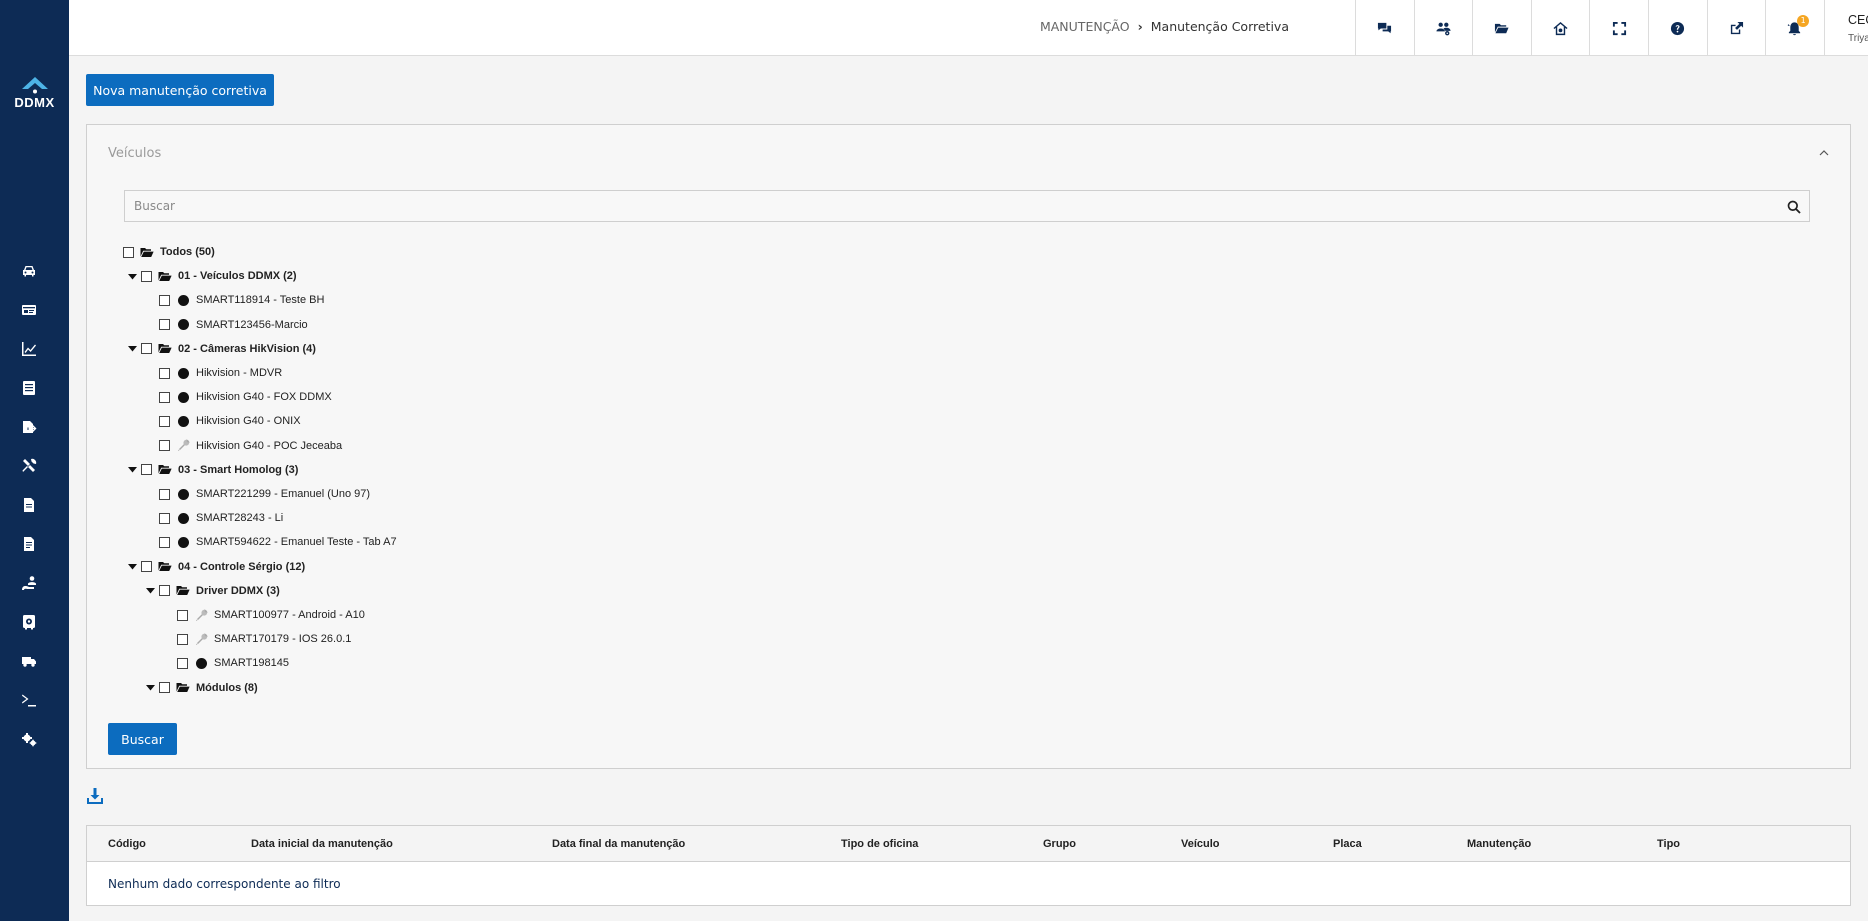 Image resolution: width=1868 pixels, height=921 pixels. Describe the element at coordinates (258, 494) in the screenshot. I see `tree-vehicle: SMART221299 - Emanuel (Uno 97)` at that location.